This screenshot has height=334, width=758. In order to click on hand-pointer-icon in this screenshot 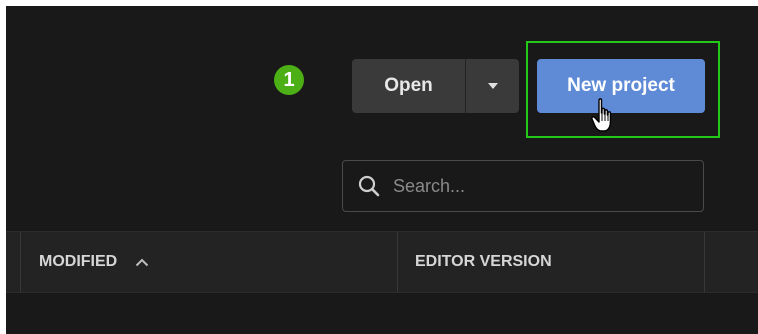, I will do `click(601, 115)`.